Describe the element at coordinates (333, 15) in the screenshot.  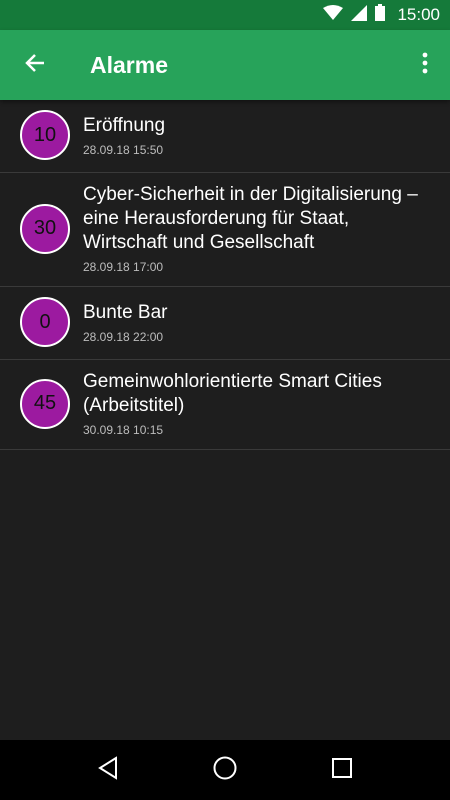
I see `wifi-icon` at that location.